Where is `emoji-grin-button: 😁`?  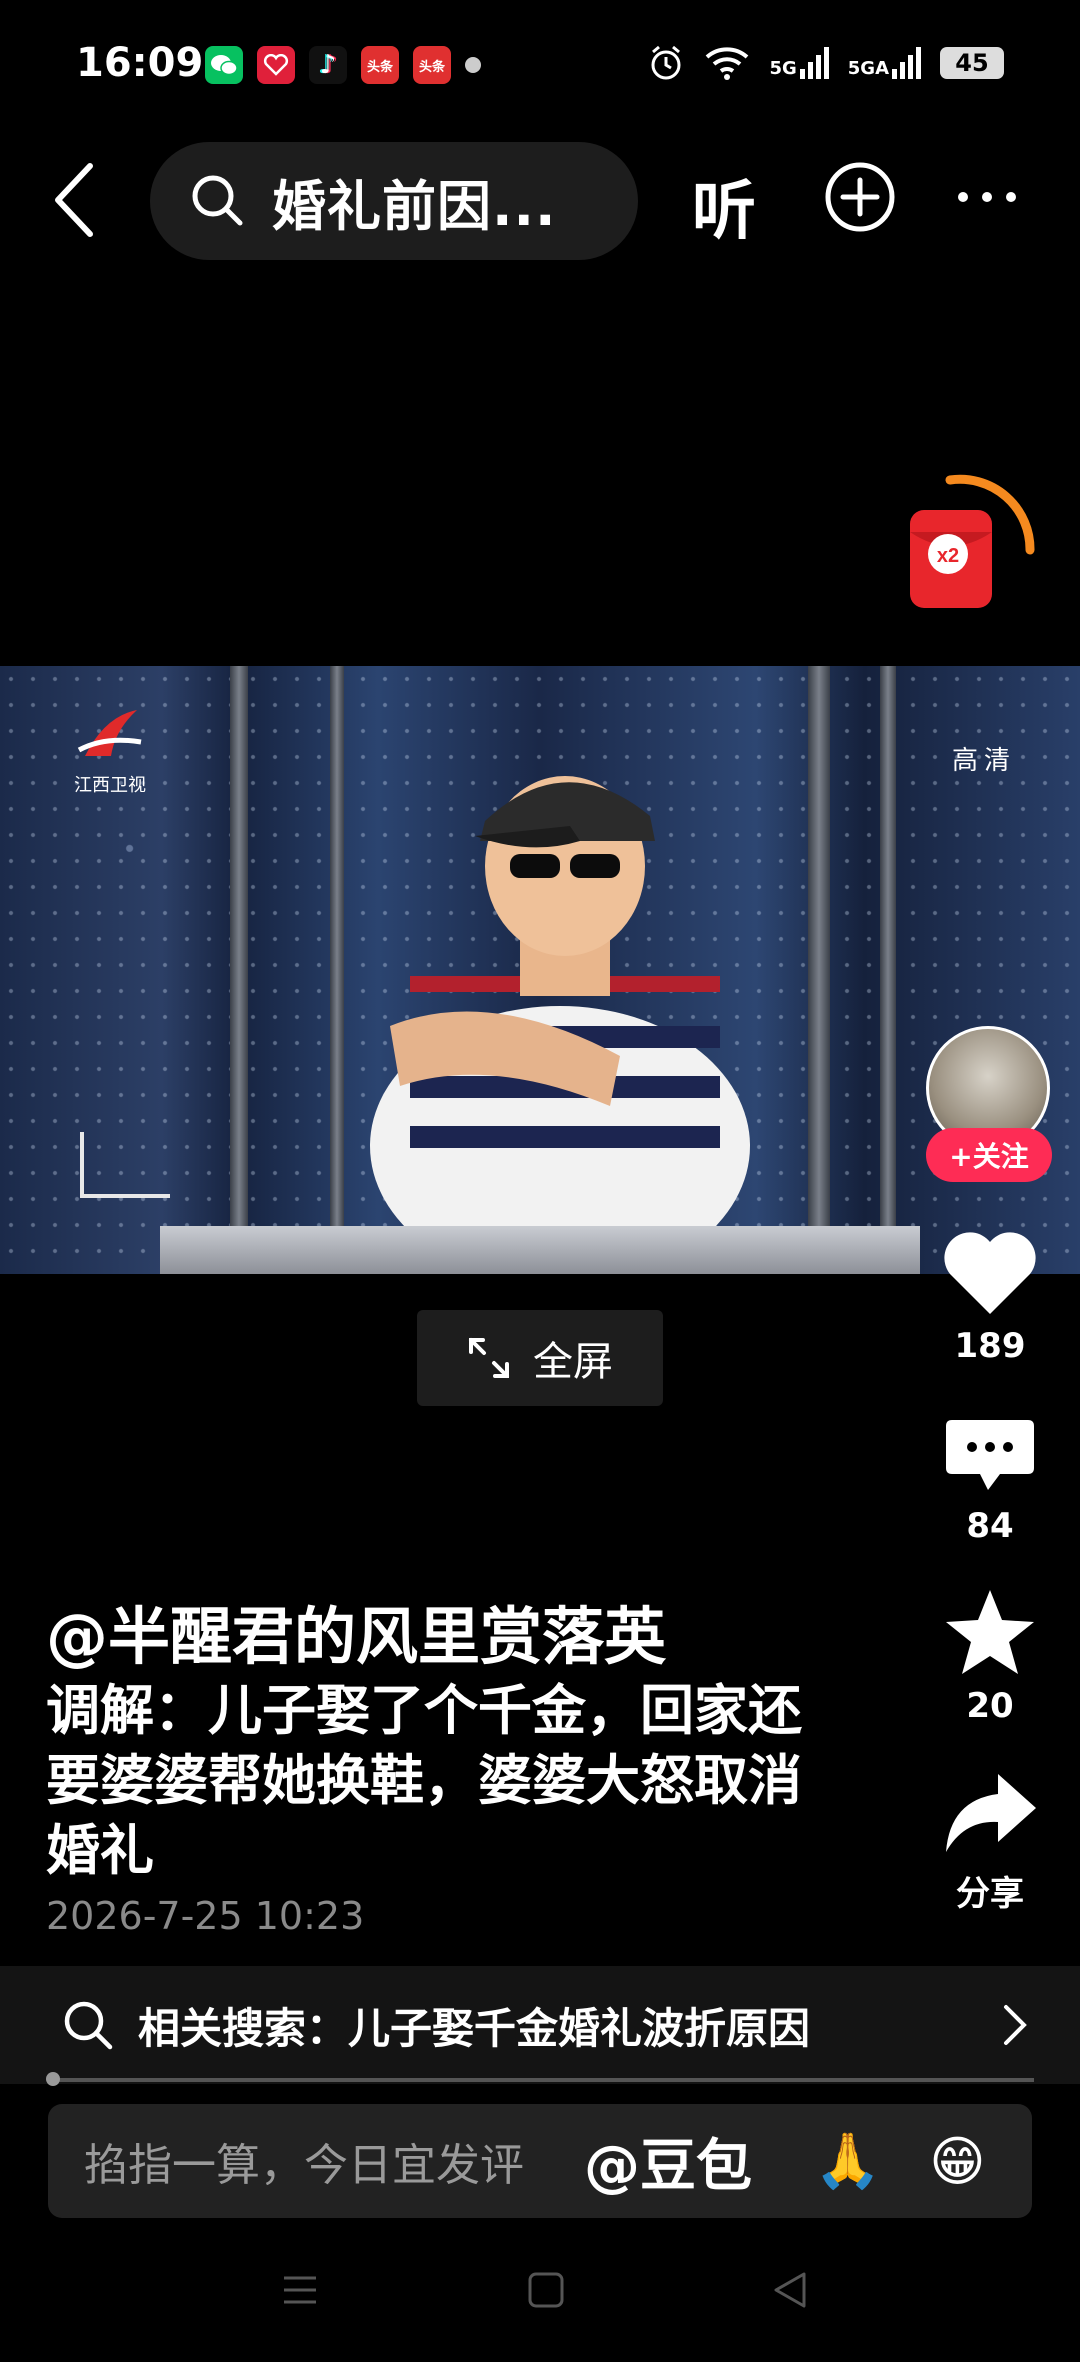
emoji-grin-button: 😁 is located at coordinates (957, 2161).